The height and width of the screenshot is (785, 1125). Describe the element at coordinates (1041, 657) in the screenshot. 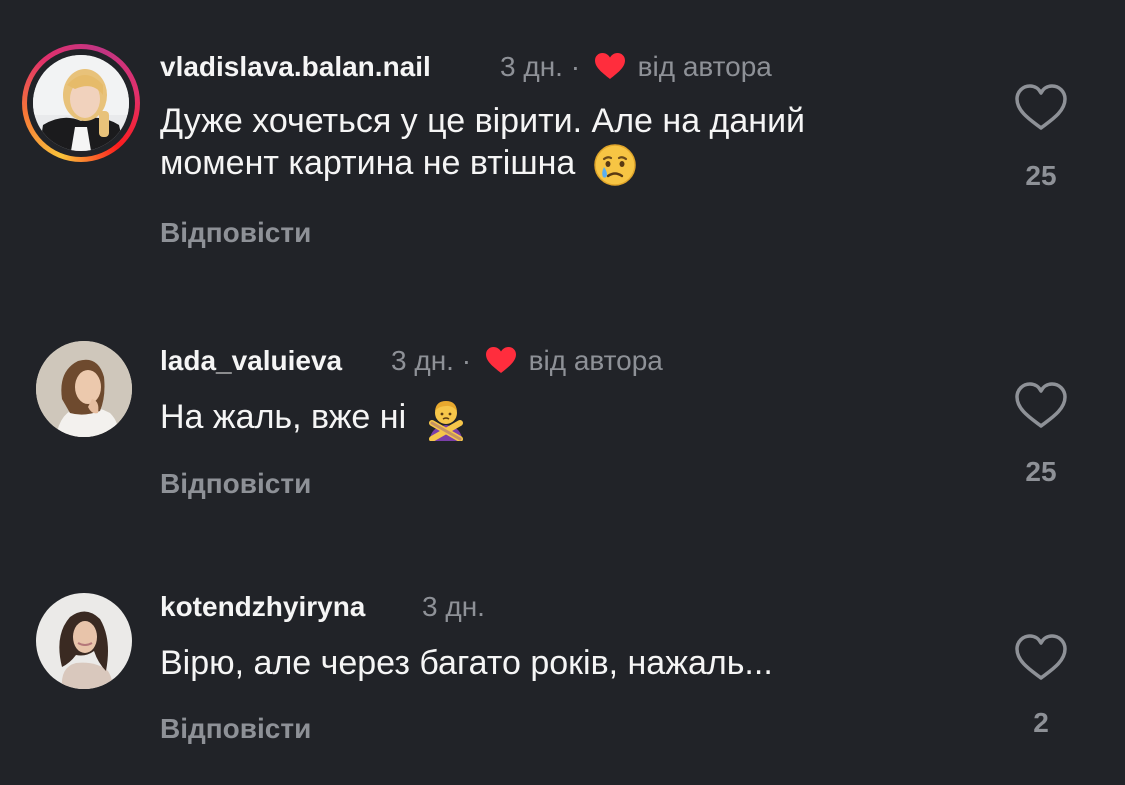

I see `like-heart-icon` at that location.